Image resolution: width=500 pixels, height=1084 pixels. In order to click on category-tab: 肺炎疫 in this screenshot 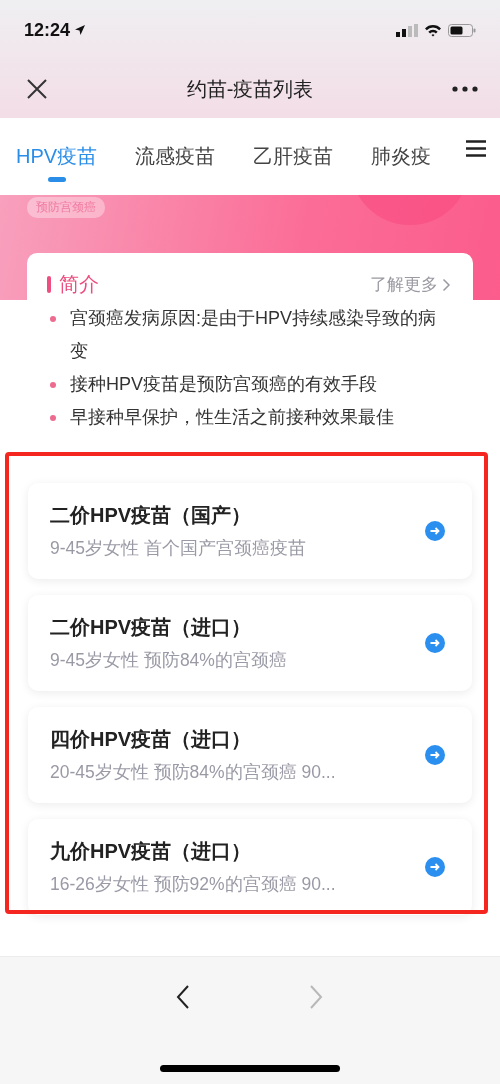, I will do `click(401, 156)`.